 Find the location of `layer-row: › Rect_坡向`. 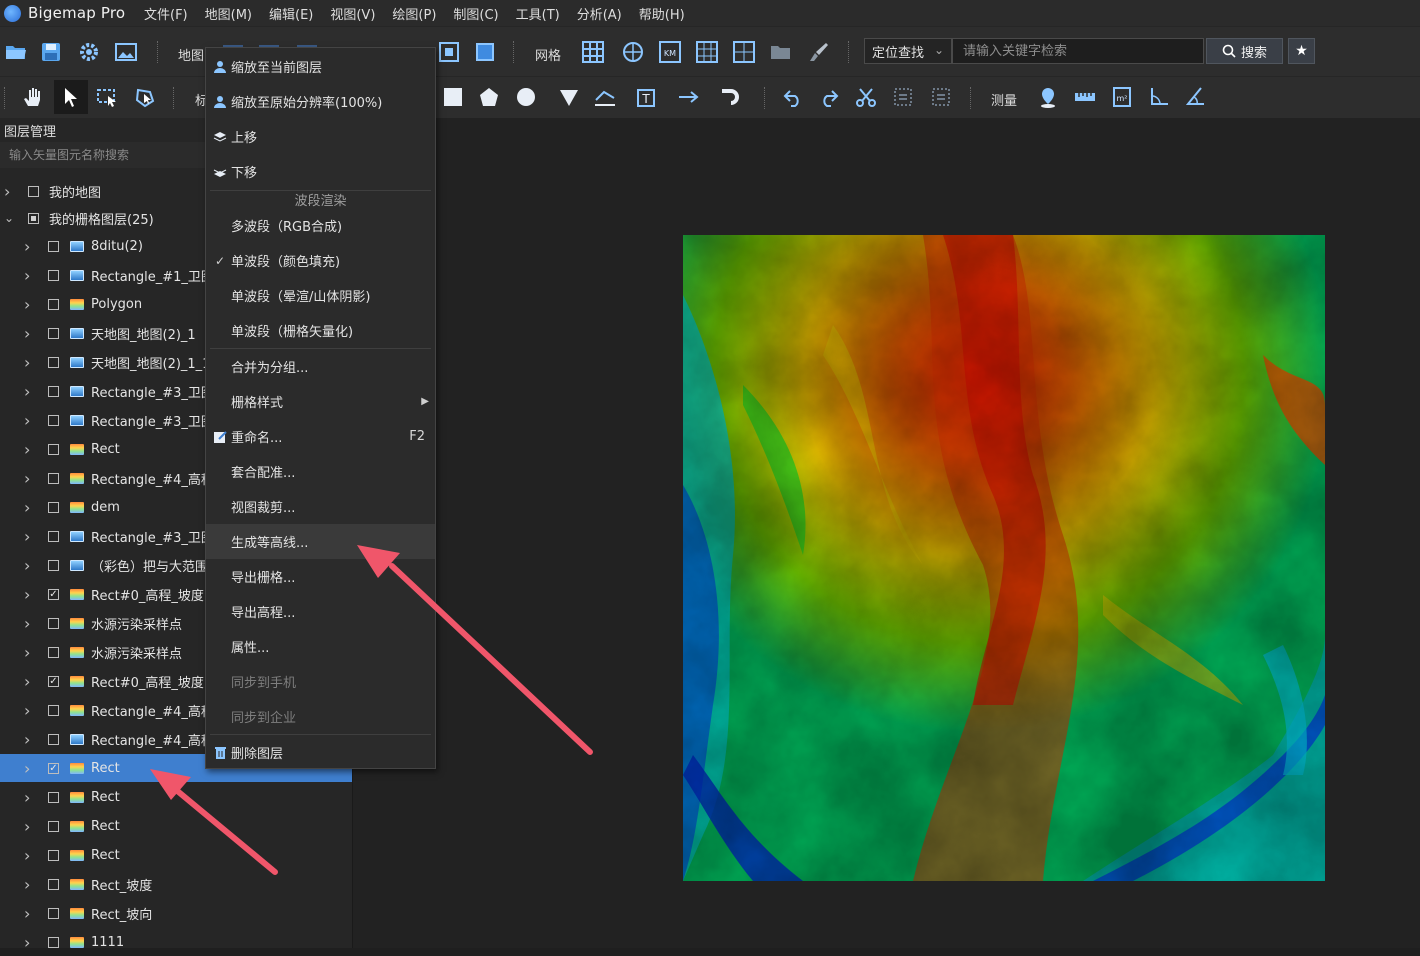

layer-row: › Rect_坡向 is located at coordinates (176, 913).